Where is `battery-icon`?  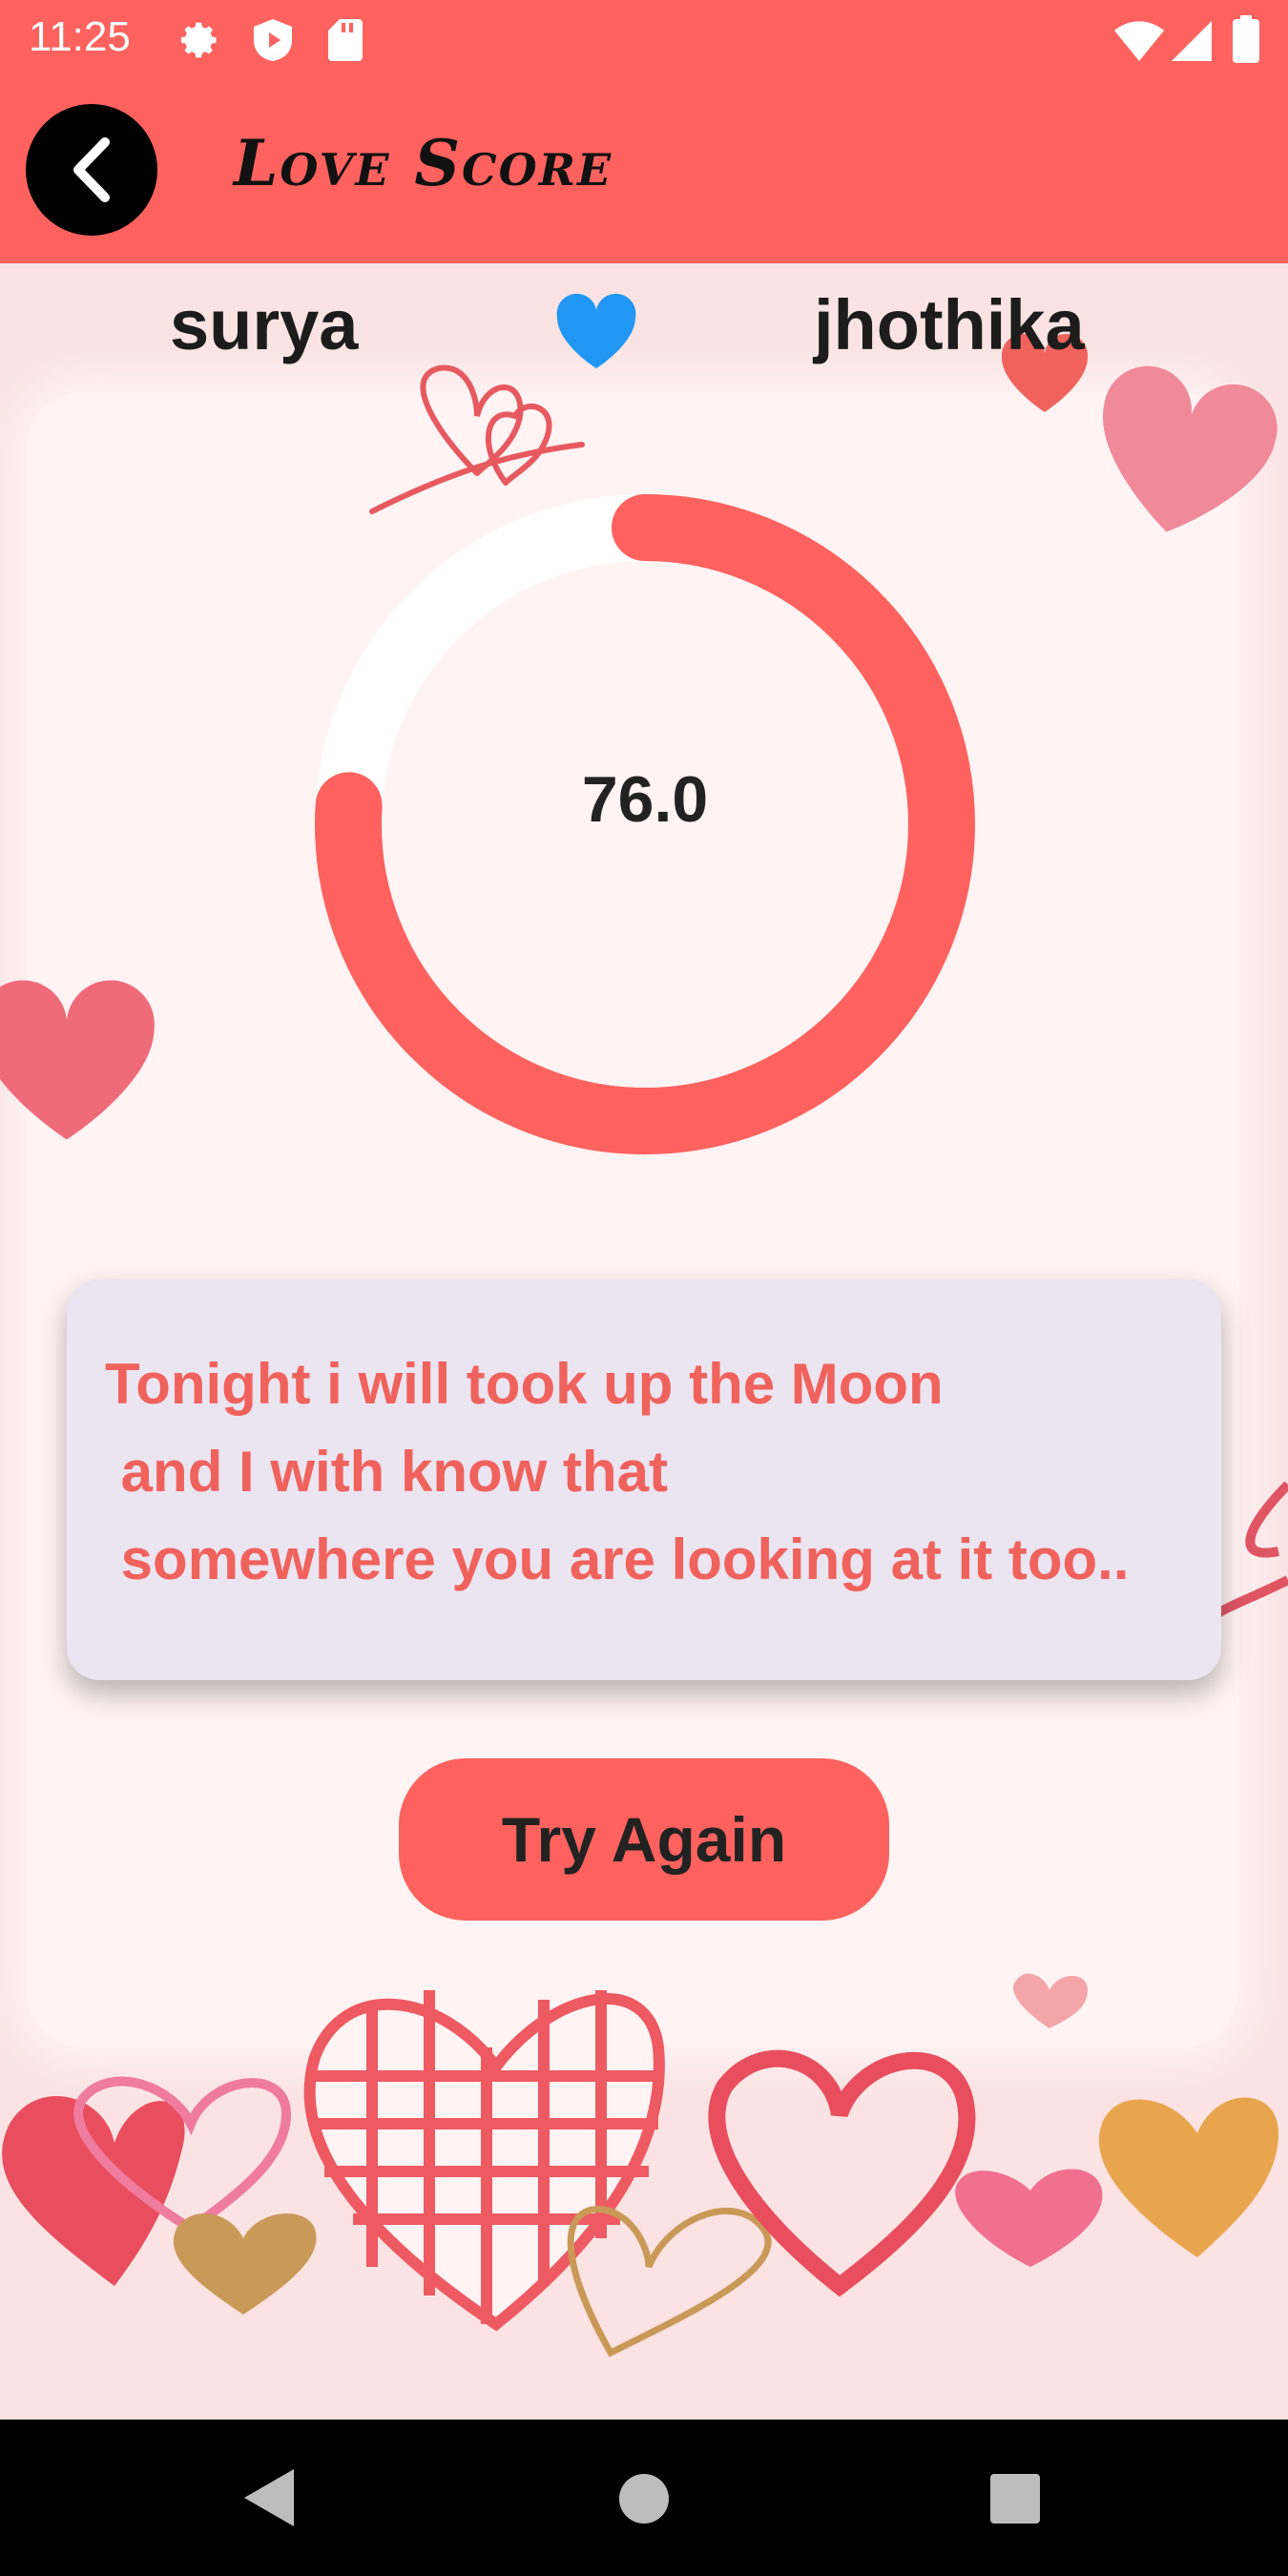 battery-icon is located at coordinates (1246, 39).